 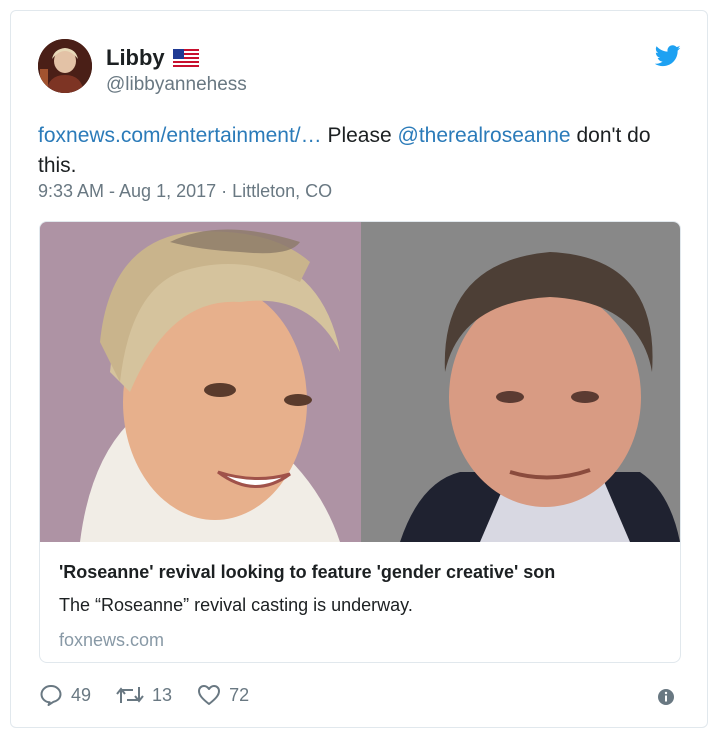 What do you see at coordinates (185, 191) in the screenshot?
I see `tweet-timestamp: 9:33 AM - Aug 1, 2017 · Littleton, CO` at bounding box center [185, 191].